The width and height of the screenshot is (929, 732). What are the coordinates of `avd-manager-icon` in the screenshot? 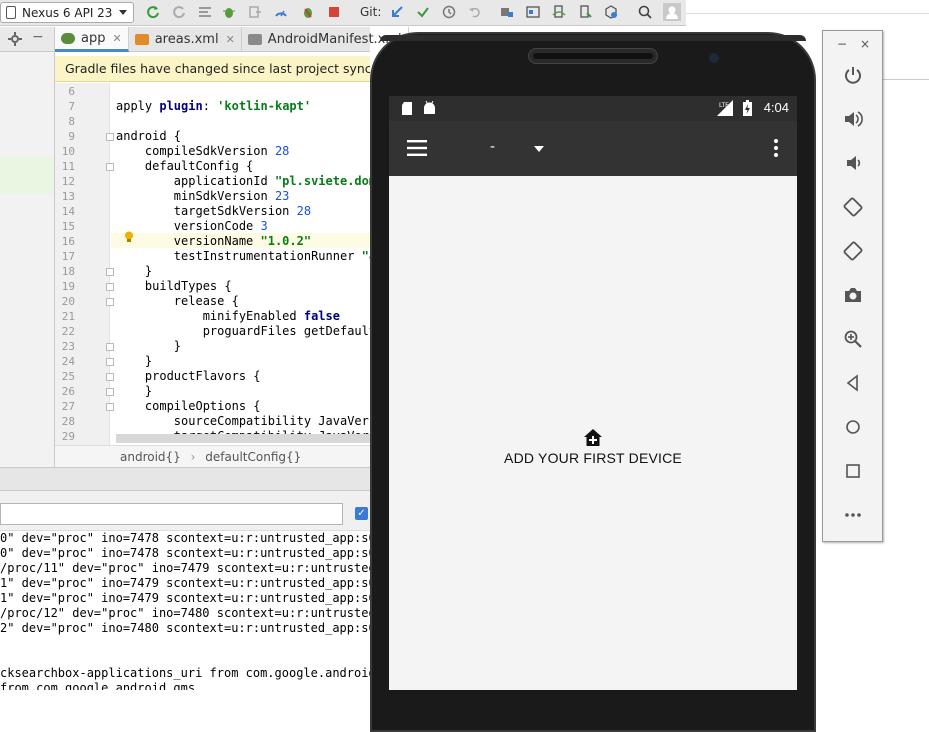 It's located at (559, 12).